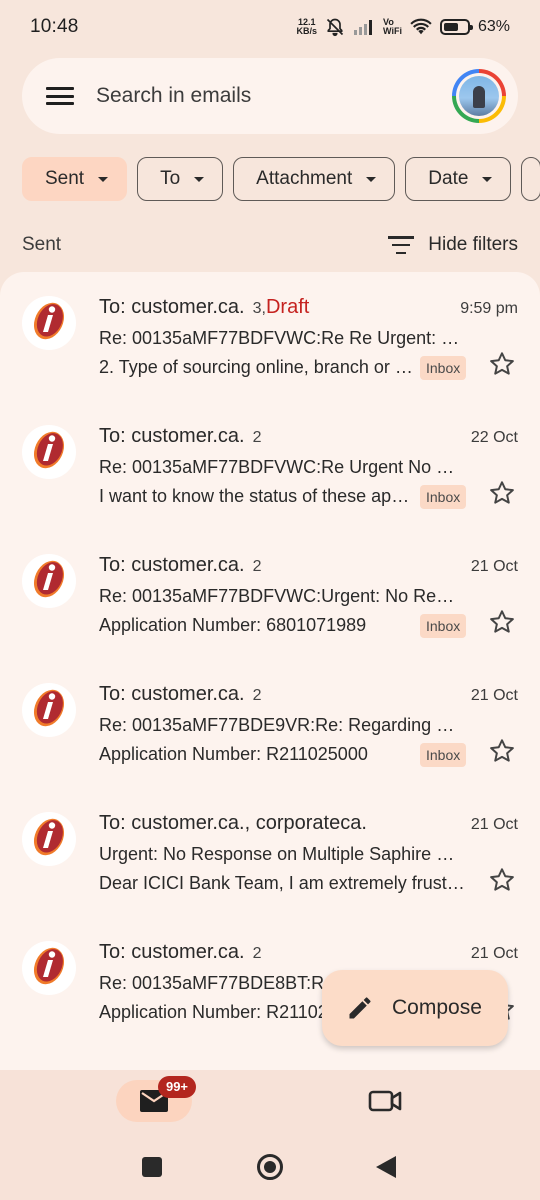 The image size is (540, 1200). Describe the element at coordinates (363, 27) in the screenshot. I see `signal-icon` at that location.